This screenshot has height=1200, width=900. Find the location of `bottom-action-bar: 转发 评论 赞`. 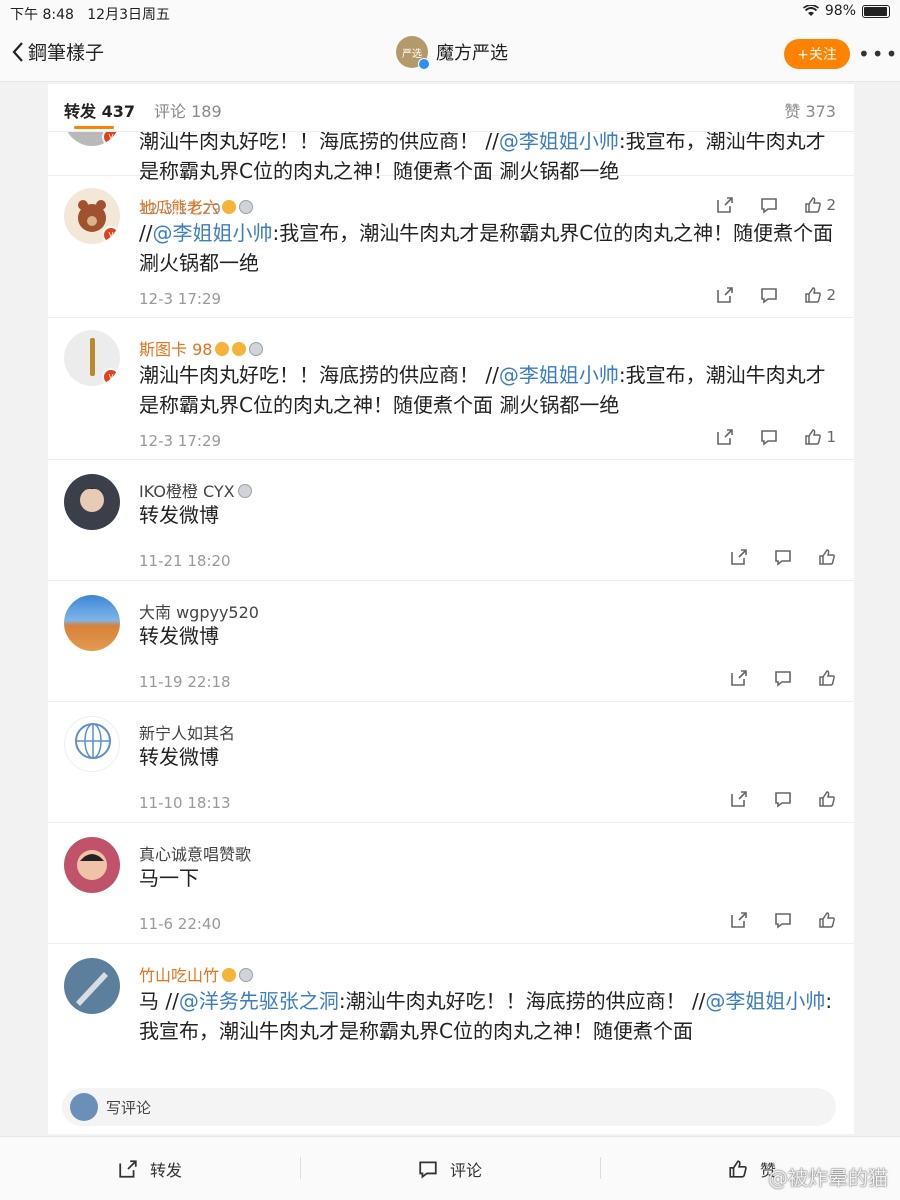

bottom-action-bar: 转发 评论 赞 is located at coordinates (450, 1168).